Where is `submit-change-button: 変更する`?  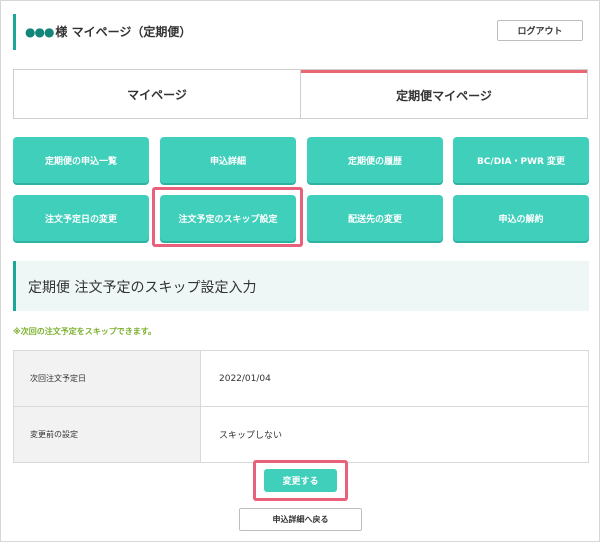 submit-change-button: 変更する is located at coordinates (300, 480).